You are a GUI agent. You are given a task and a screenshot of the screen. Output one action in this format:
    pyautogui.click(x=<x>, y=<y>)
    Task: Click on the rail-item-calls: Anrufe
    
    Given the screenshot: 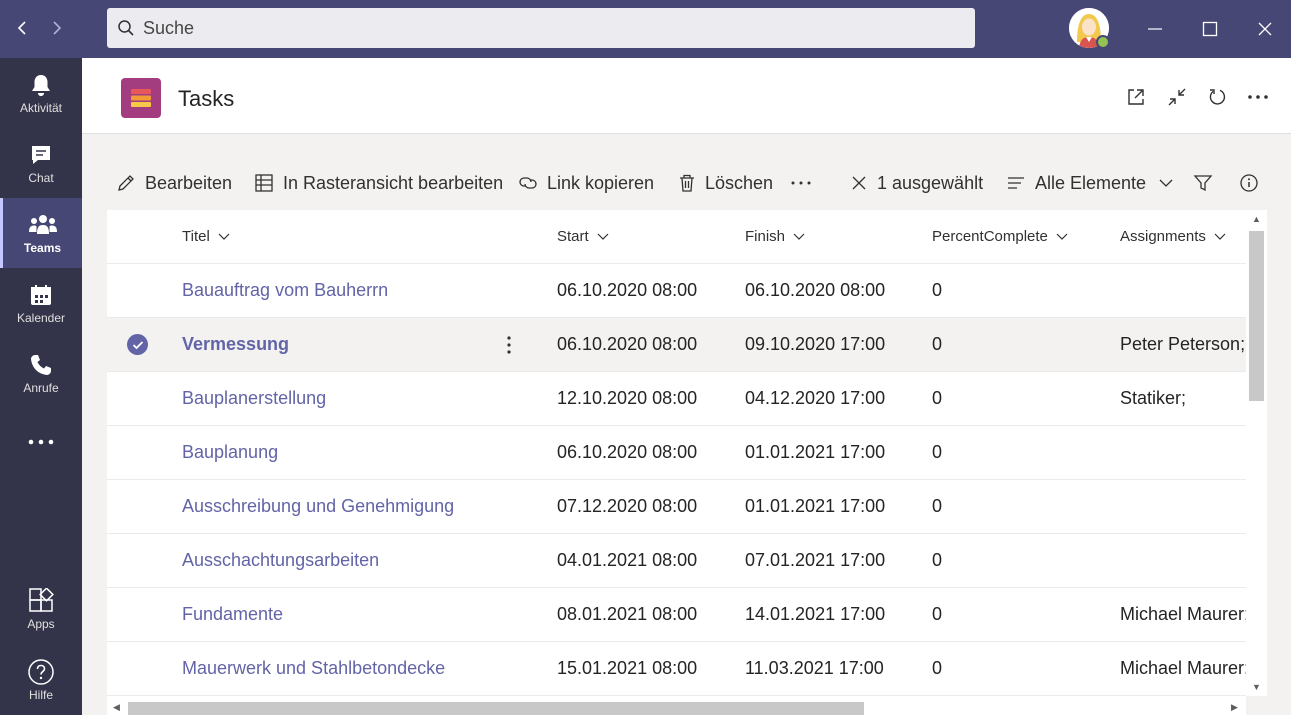 What is the action you would take?
    pyautogui.click(x=41, y=373)
    